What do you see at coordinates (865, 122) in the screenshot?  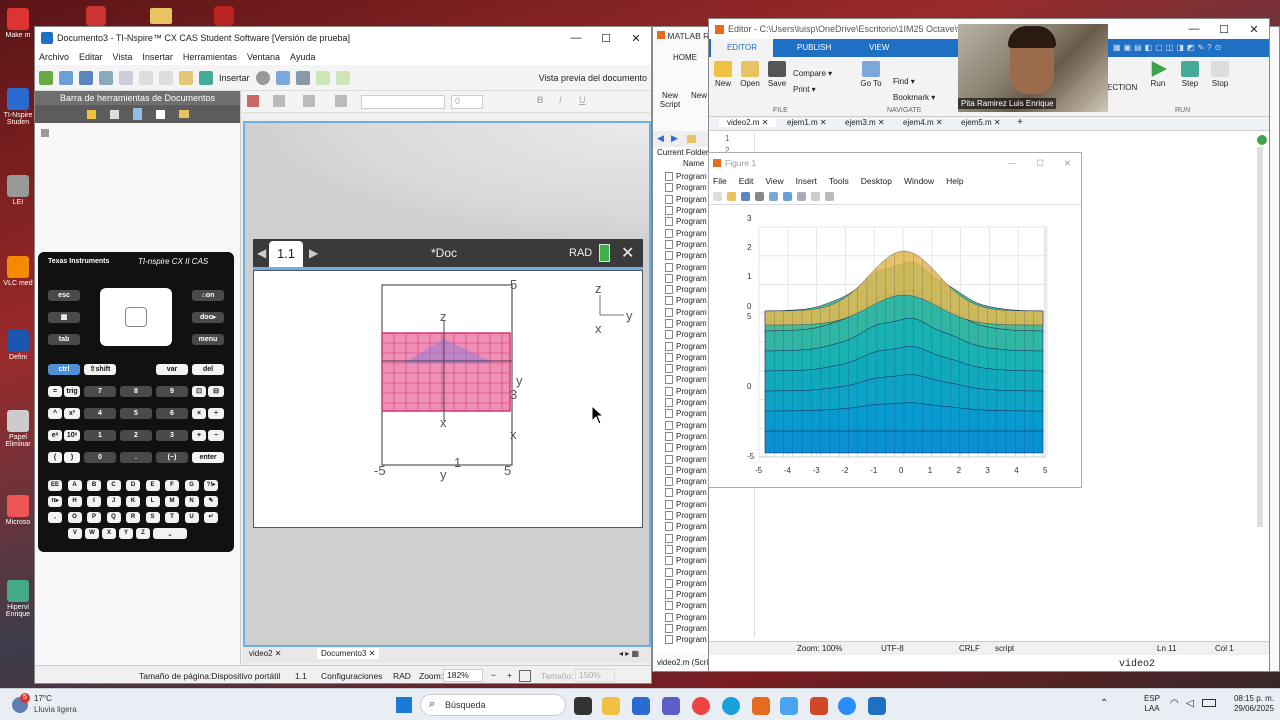 I see `file-tab-ejem3: ejem3.m ✕` at bounding box center [865, 122].